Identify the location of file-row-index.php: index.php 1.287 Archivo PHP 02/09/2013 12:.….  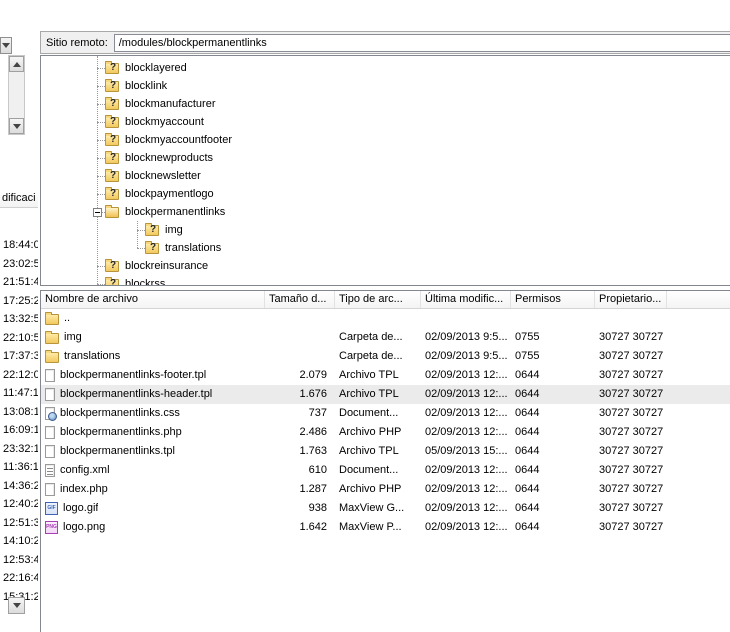
(385, 489).